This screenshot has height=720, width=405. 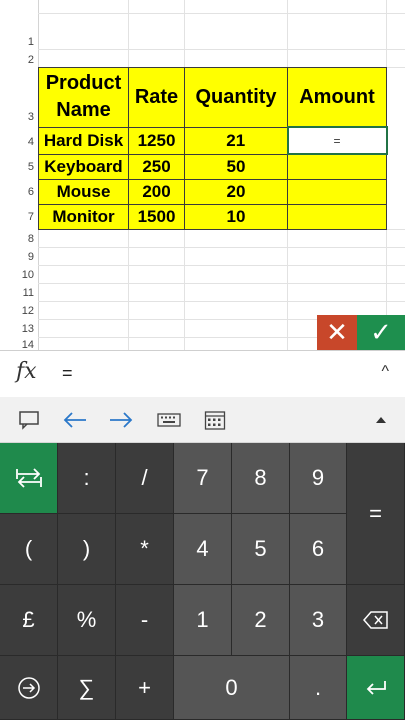 I want to click on key-4: 4, so click(x=203, y=549).